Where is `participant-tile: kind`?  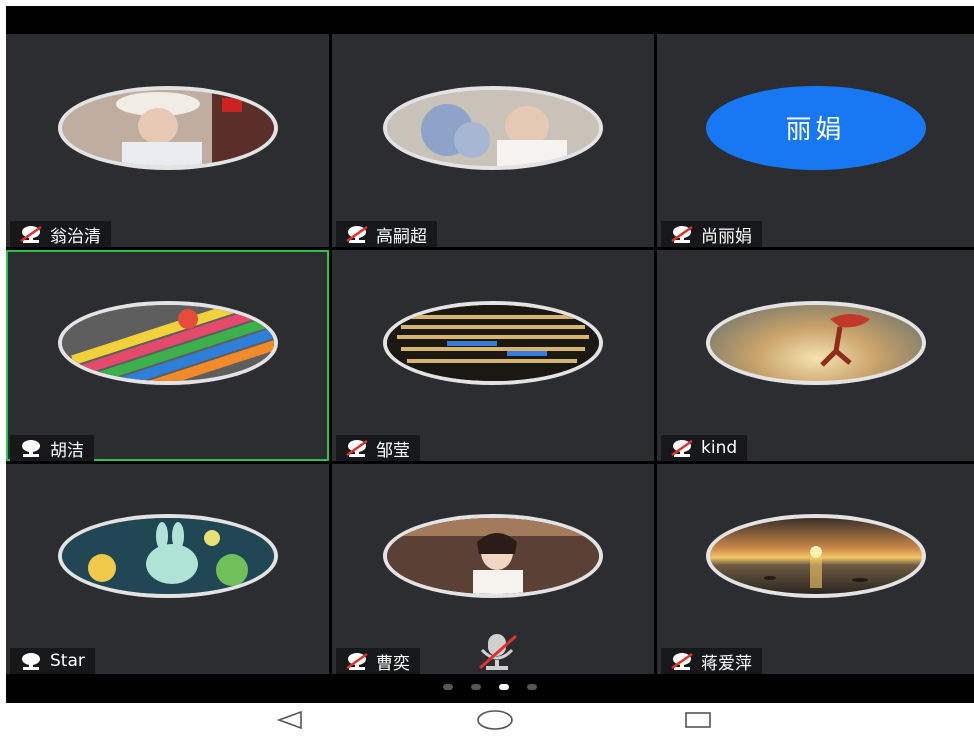
participant-tile: kind is located at coordinates (815, 355).